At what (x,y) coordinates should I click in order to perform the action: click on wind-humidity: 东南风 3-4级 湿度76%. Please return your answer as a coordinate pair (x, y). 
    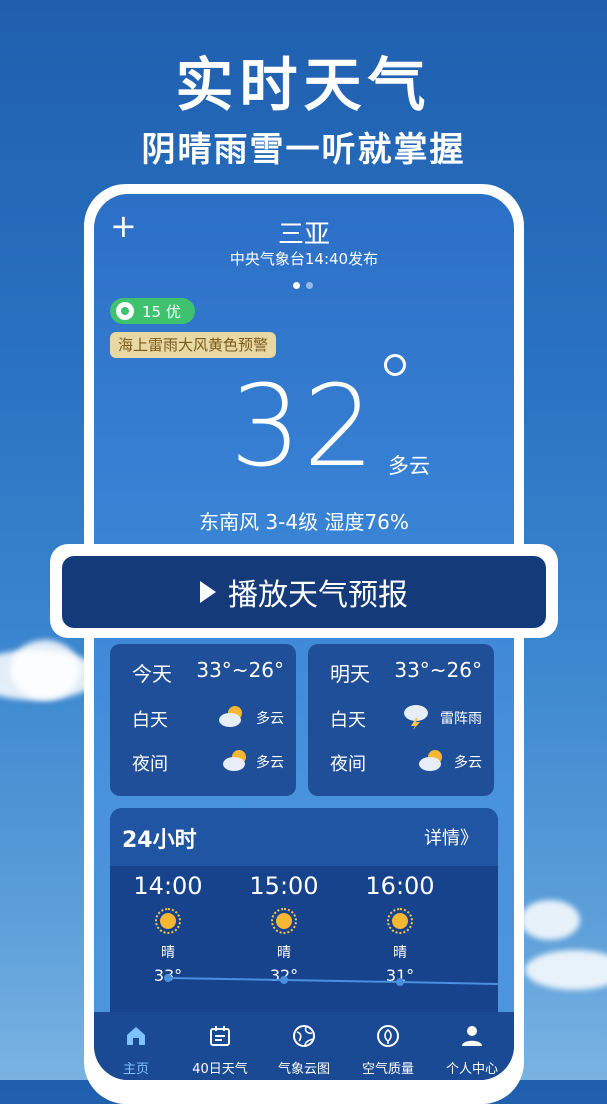
    Looking at the image, I should click on (304, 522).